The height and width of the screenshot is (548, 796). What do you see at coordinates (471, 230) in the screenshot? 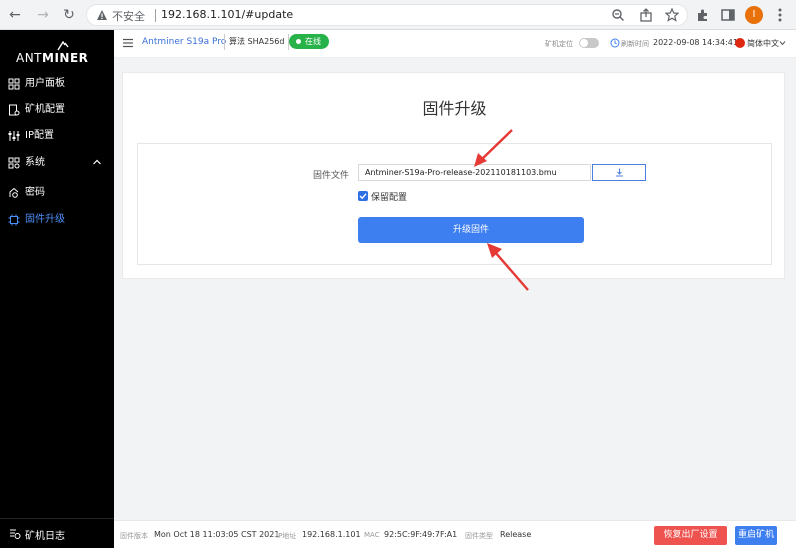
I see `upgrade-firmware-button: 升级固件` at bounding box center [471, 230].